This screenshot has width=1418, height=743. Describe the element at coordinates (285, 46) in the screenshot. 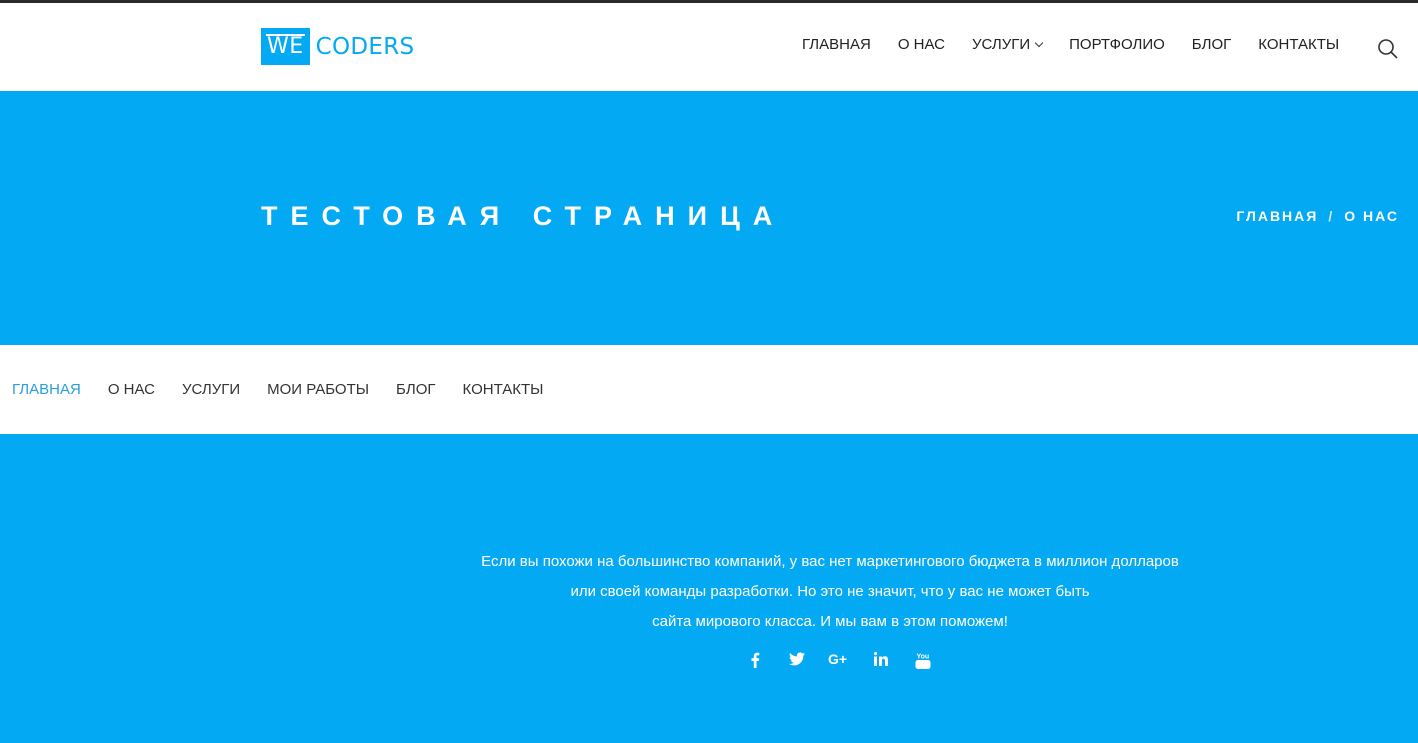

I see `logo-box: WE` at that location.